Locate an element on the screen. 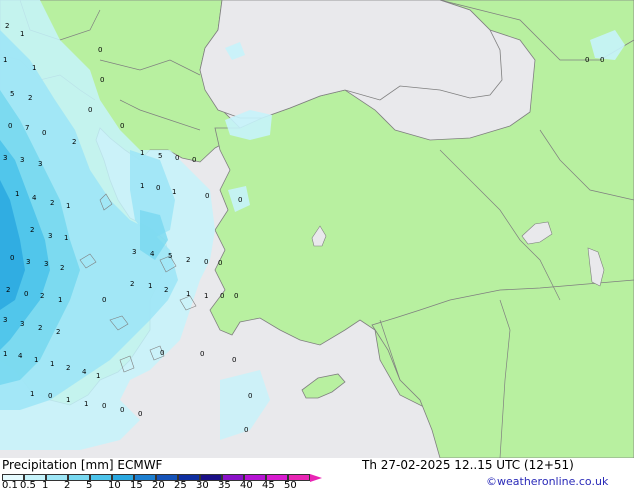  colorbar-arrow is located at coordinates (316, 478).